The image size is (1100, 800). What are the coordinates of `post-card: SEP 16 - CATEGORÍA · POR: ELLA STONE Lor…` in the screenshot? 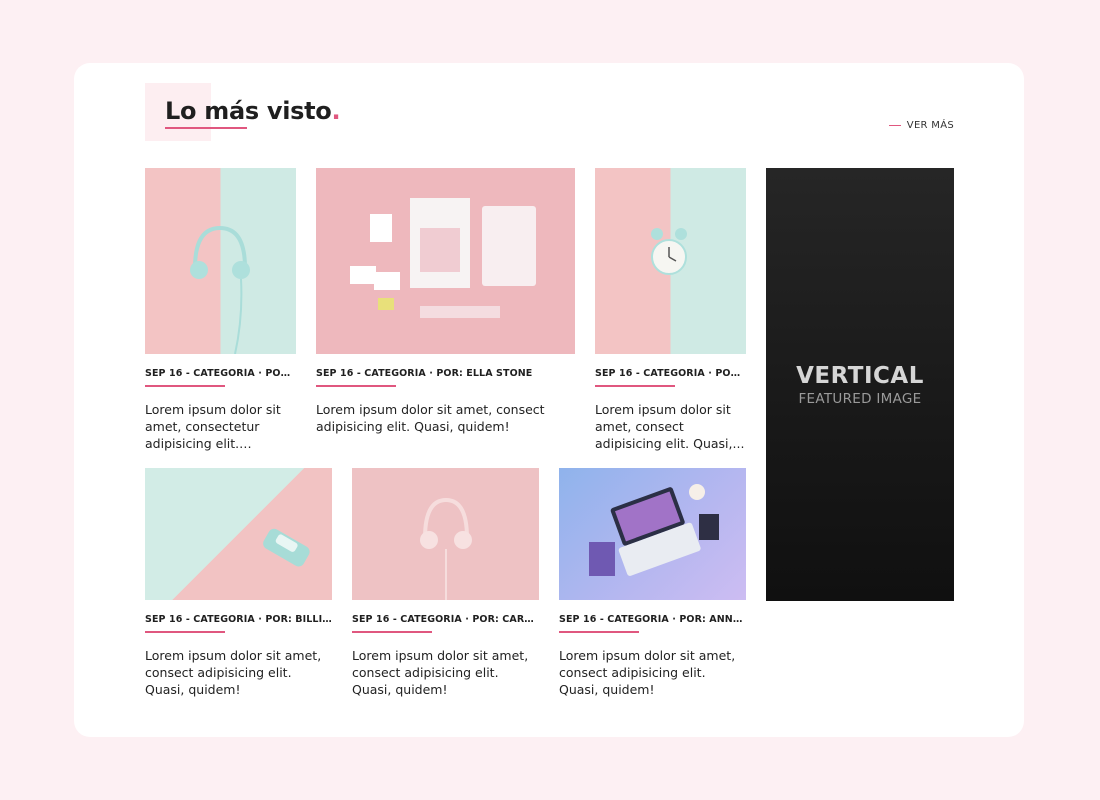 It's located at (445, 301).